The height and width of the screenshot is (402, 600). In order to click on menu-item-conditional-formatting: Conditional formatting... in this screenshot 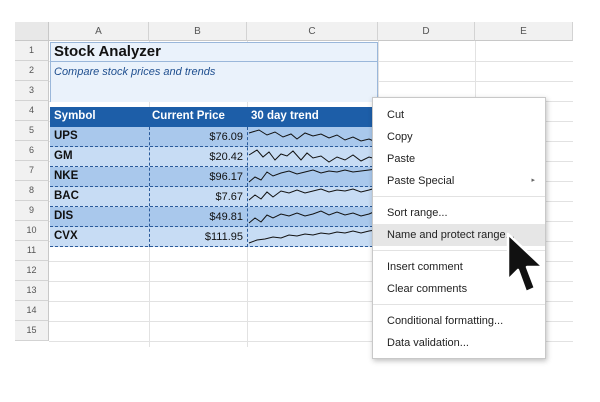, I will do `click(459, 321)`.